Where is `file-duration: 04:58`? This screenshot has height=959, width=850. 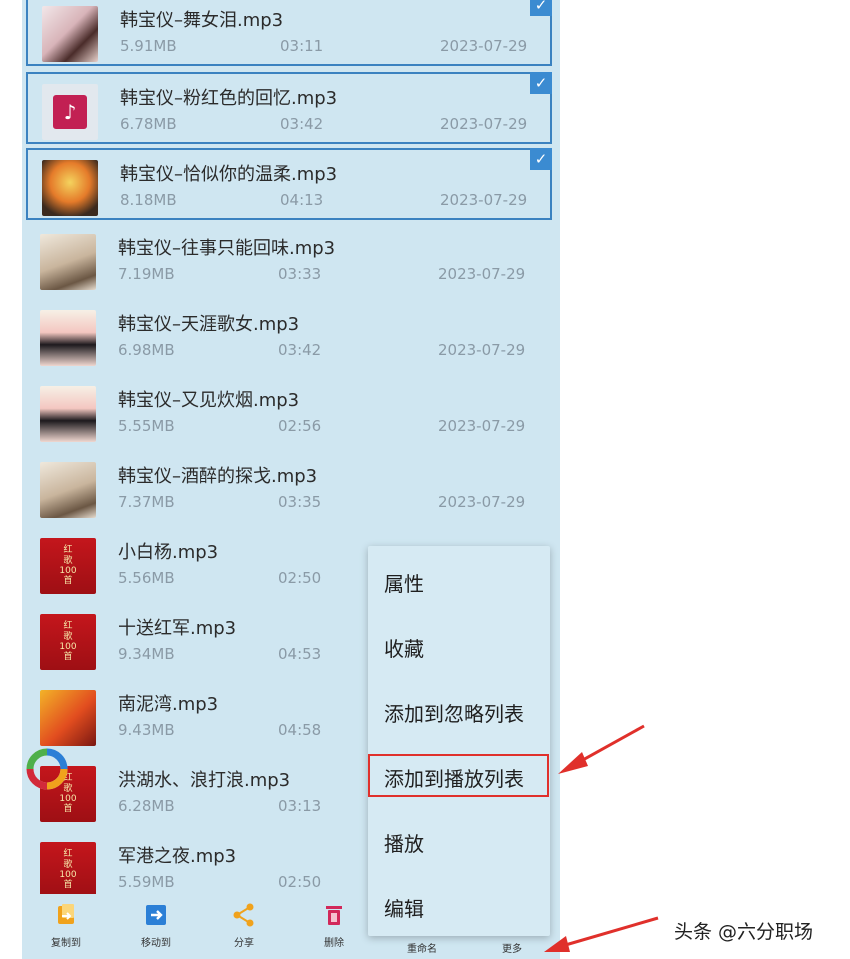 file-duration: 04:58 is located at coordinates (300, 730).